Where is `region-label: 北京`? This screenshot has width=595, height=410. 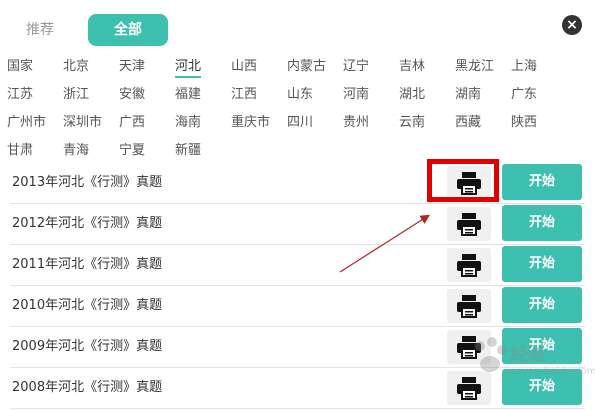
region-label: 北京 is located at coordinates (76, 66).